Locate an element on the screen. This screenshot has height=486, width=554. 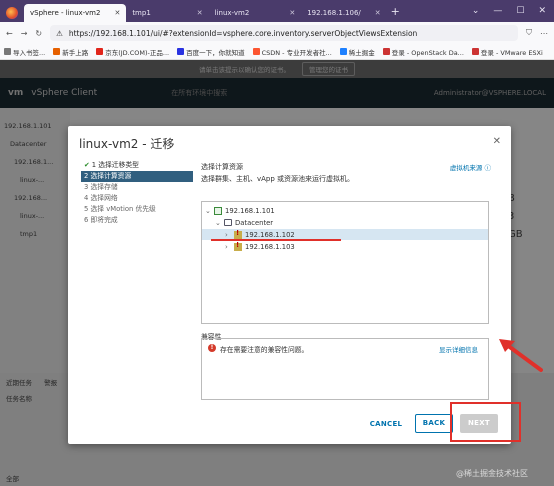
warning-lock-icon: ⚠ is located at coordinates (59, 33).